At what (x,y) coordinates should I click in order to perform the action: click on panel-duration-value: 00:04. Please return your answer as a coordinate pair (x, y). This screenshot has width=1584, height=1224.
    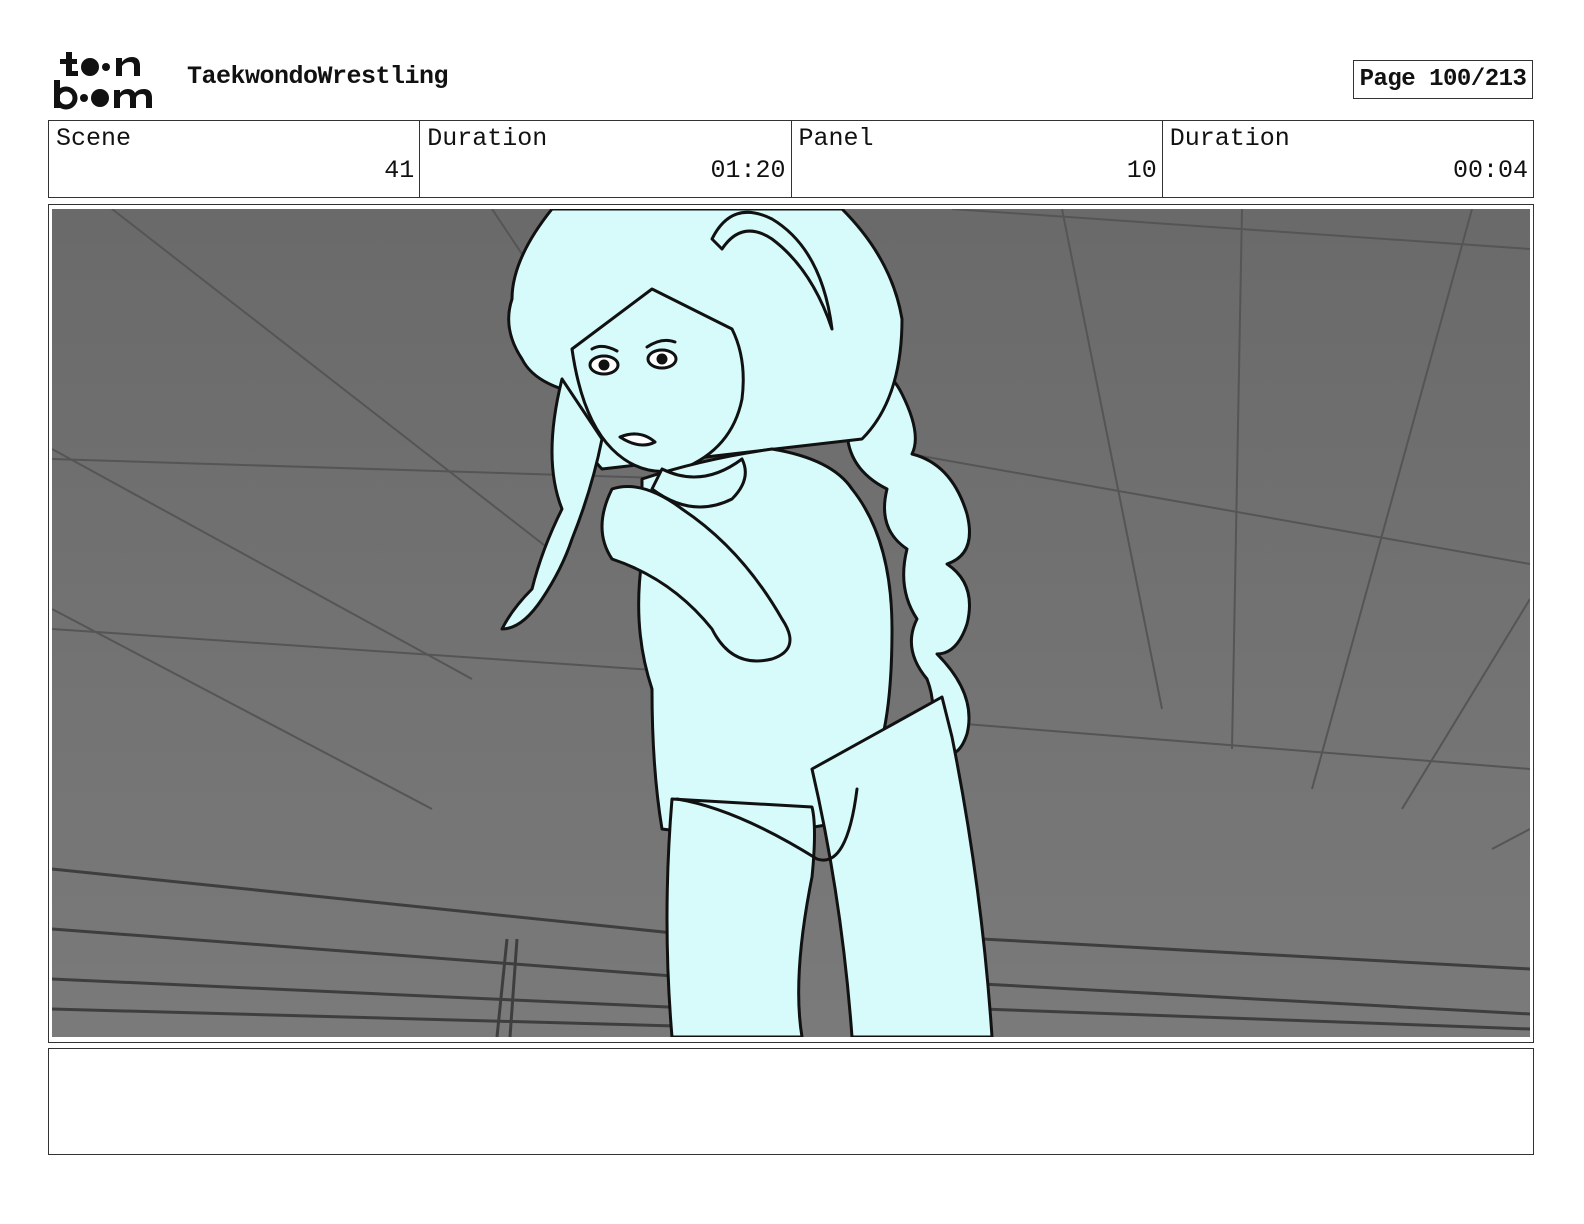
    Looking at the image, I should click on (1490, 170).